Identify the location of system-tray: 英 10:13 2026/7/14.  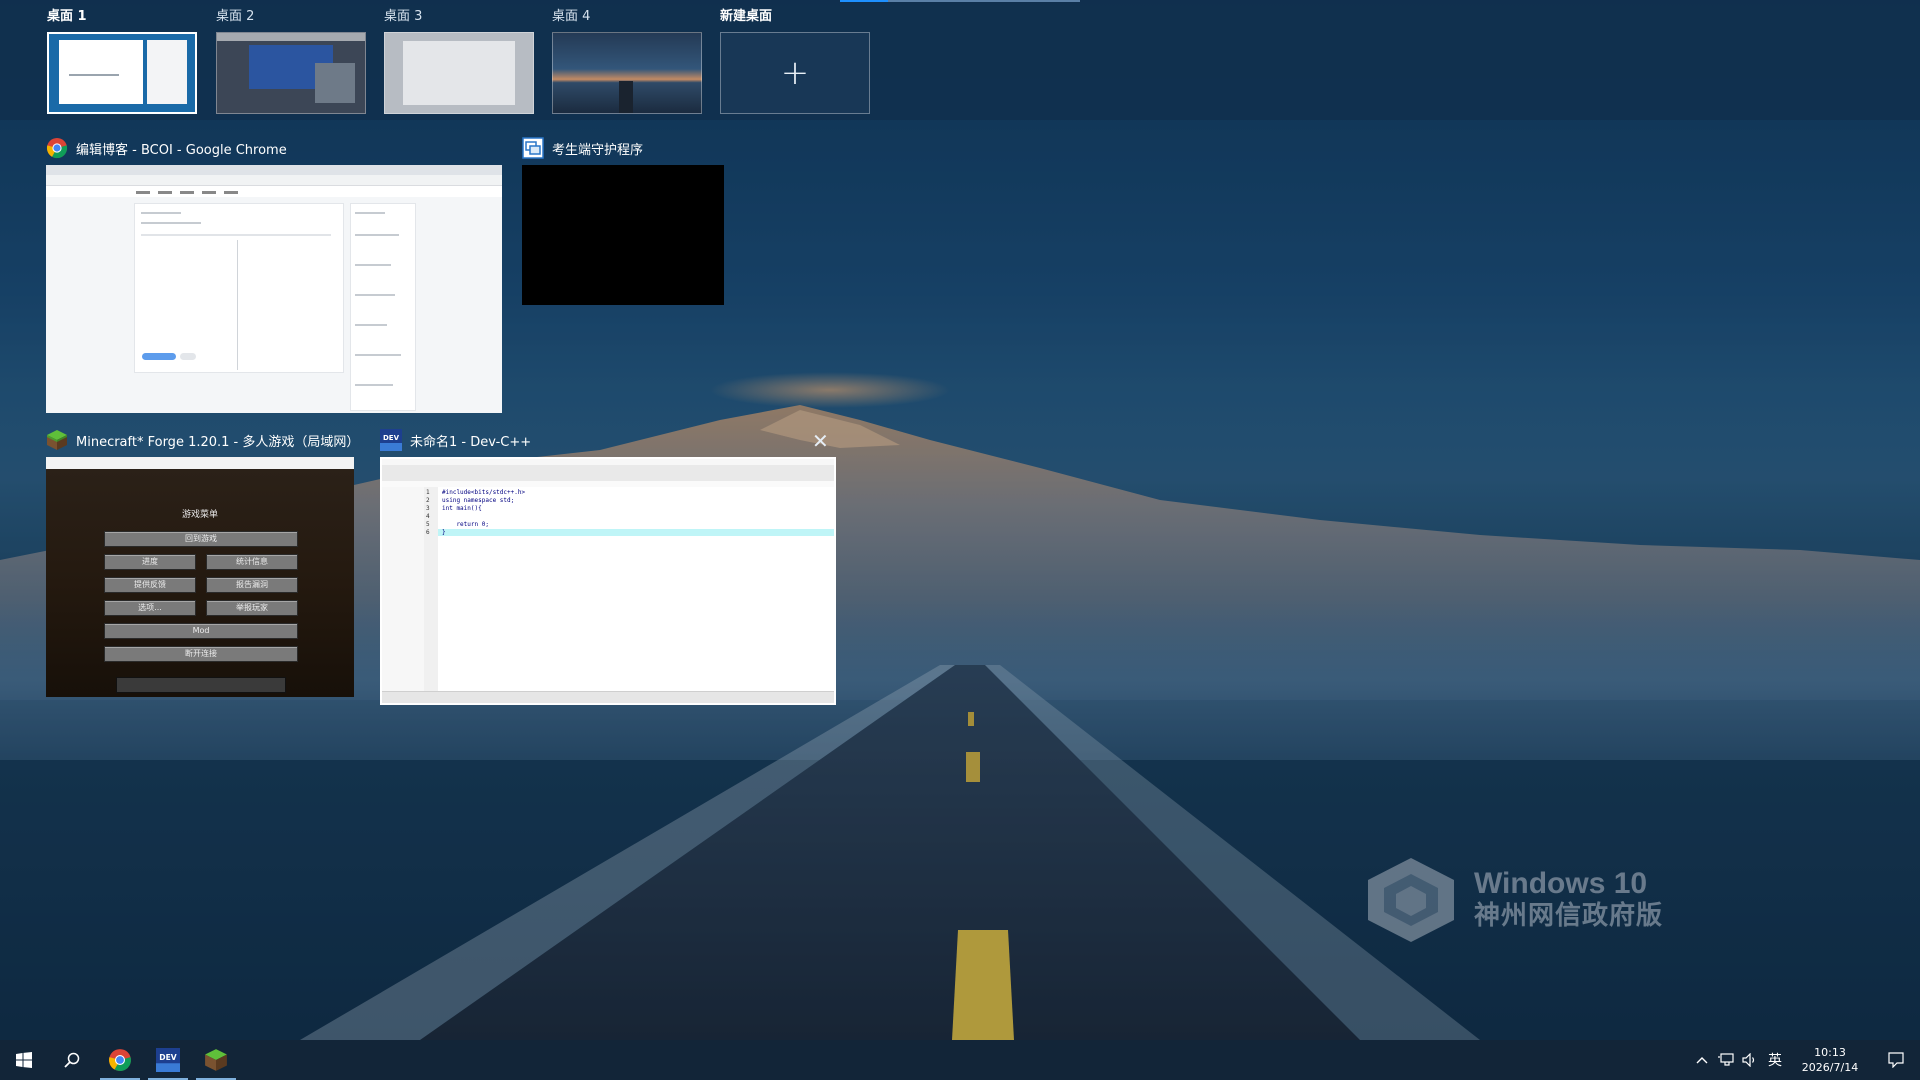
(1805, 1060).